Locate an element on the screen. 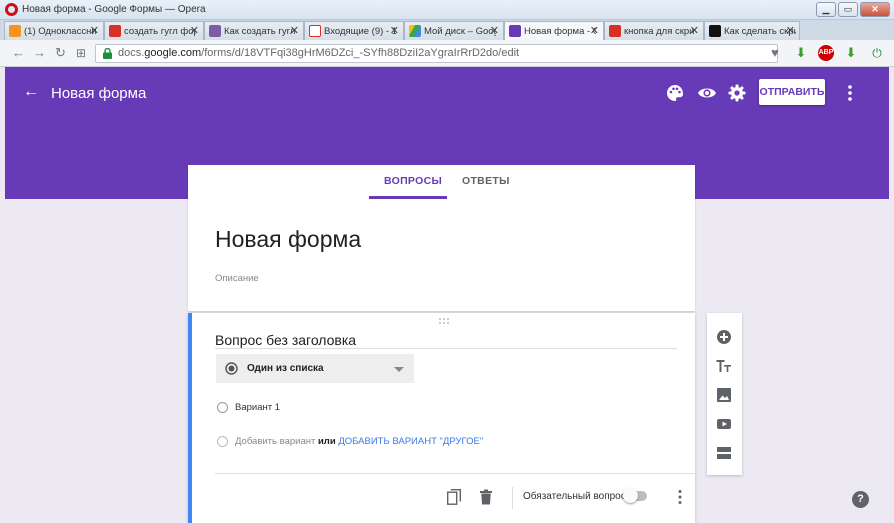 Image resolution: width=894 pixels, height=523 pixels. browser-tab: Как создать гугл ф ✕ is located at coordinates (254, 30).